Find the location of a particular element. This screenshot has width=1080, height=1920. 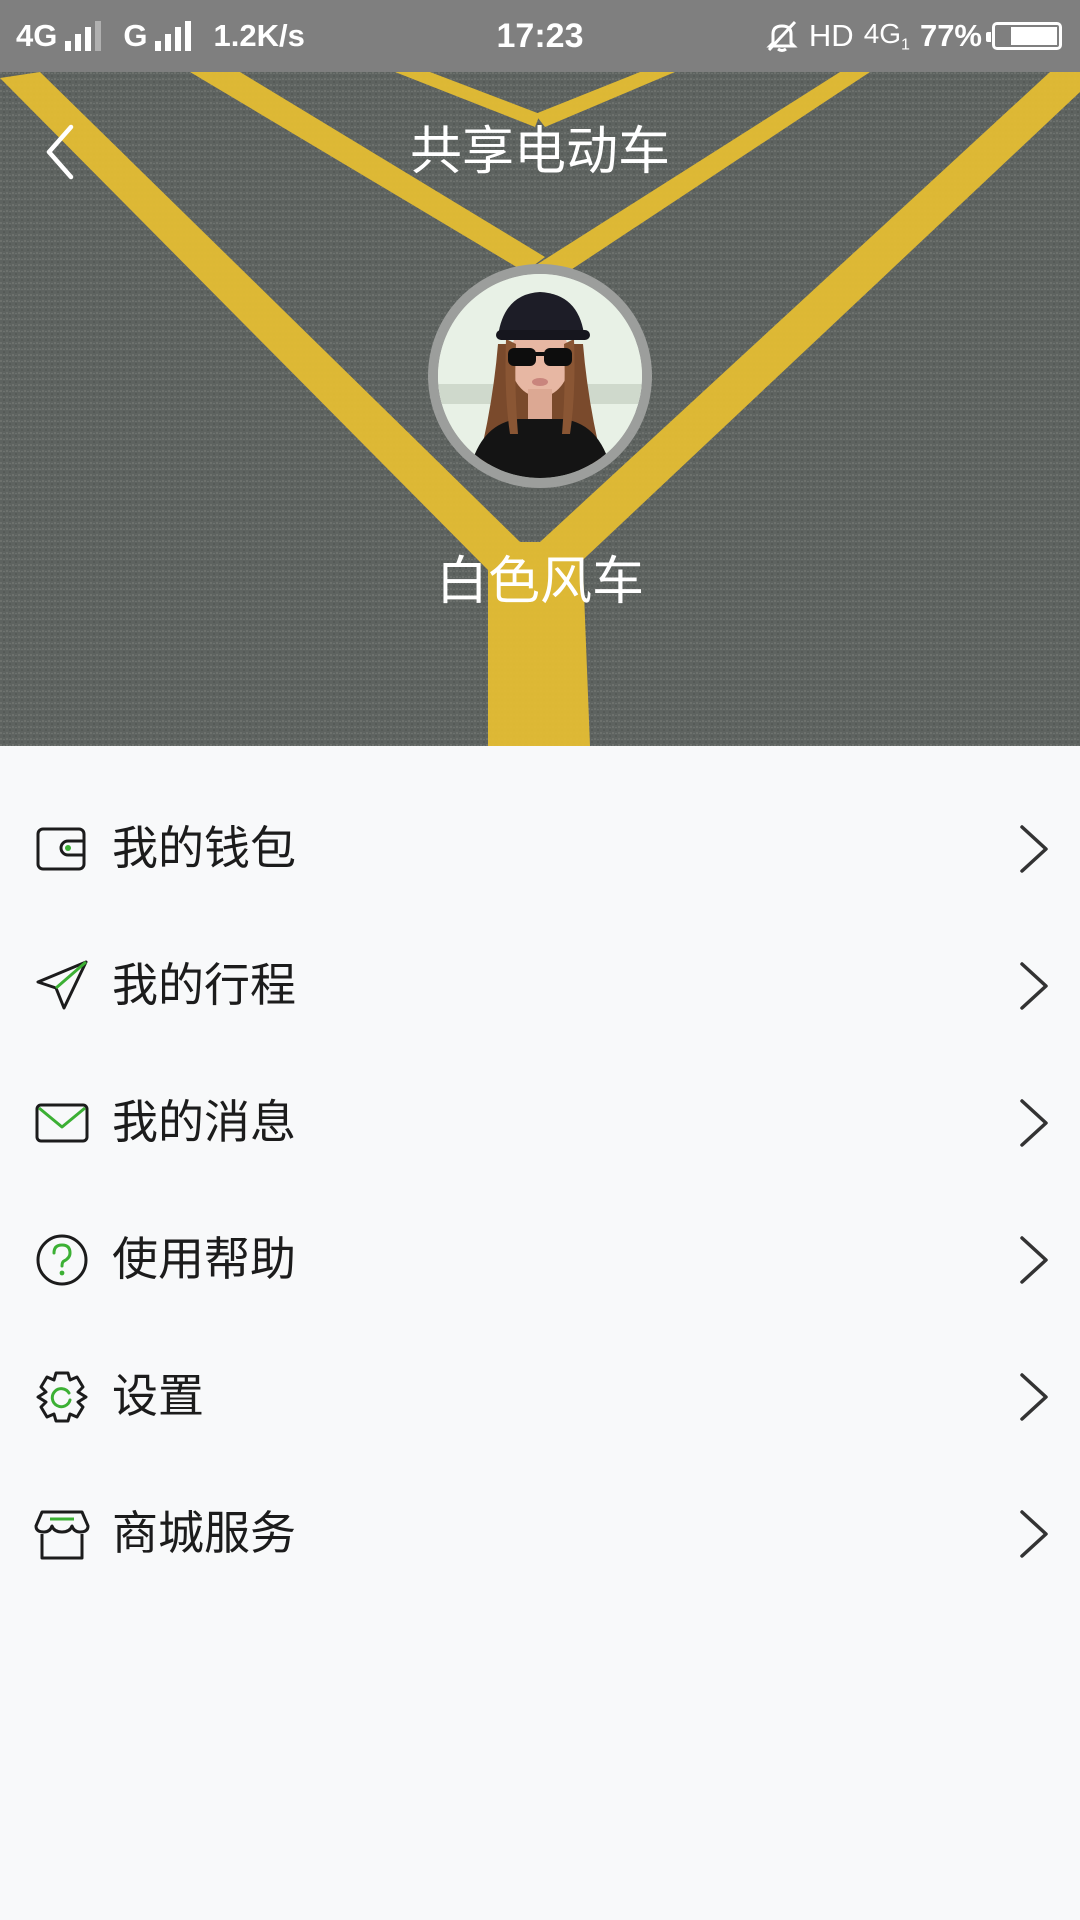

menu-item-label: 设置 is located at coordinates (158, 1396).